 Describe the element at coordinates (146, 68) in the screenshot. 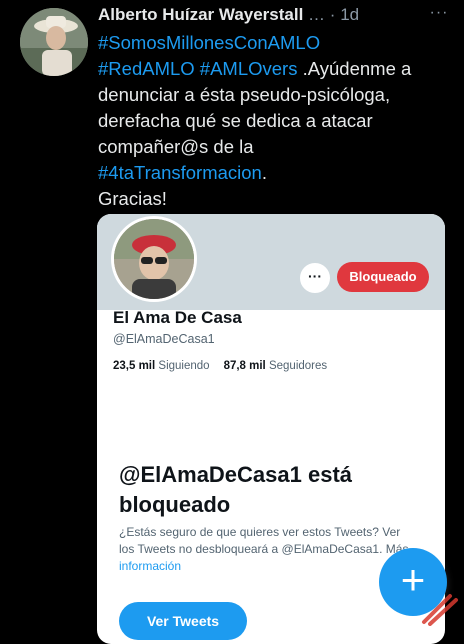

I see `hashtag-link: #RedAMLO` at that location.